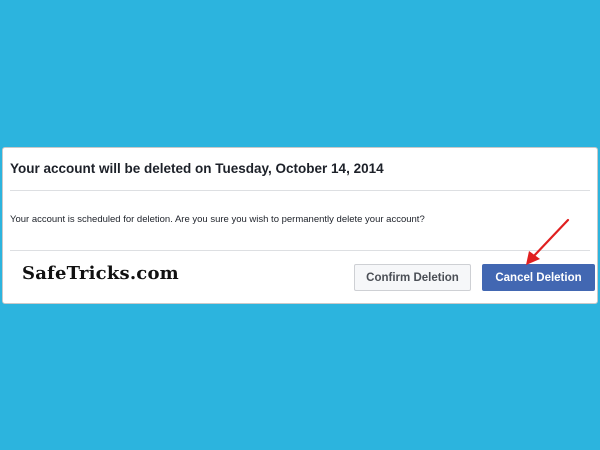  Describe the element at coordinates (100, 273) in the screenshot. I see `watermark-logo: SafeTricks.com` at that location.